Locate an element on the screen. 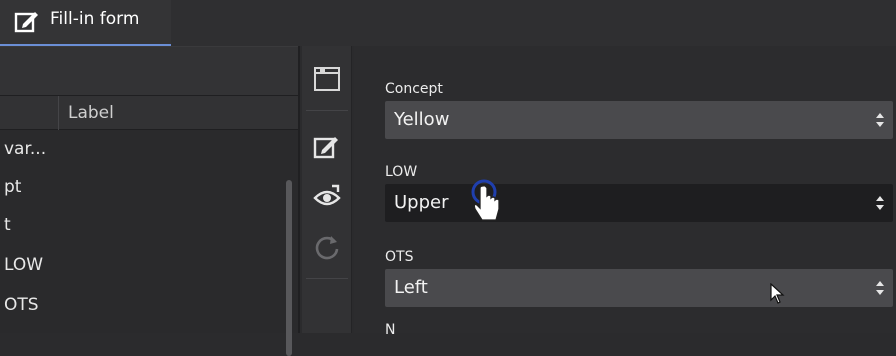 The width and height of the screenshot is (896, 356). concept-label: Concept is located at coordinates (414, 89).